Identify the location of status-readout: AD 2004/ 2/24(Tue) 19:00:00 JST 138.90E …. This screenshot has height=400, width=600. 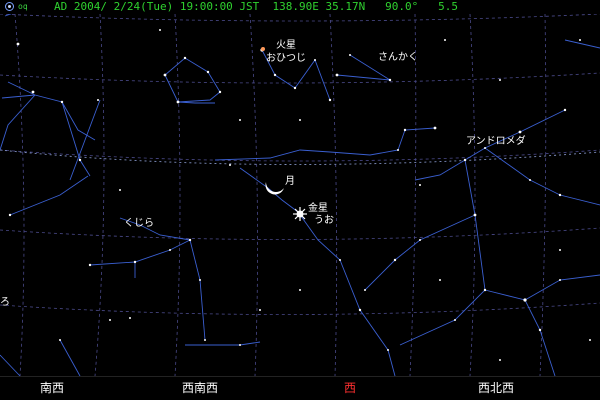
(256, 6).